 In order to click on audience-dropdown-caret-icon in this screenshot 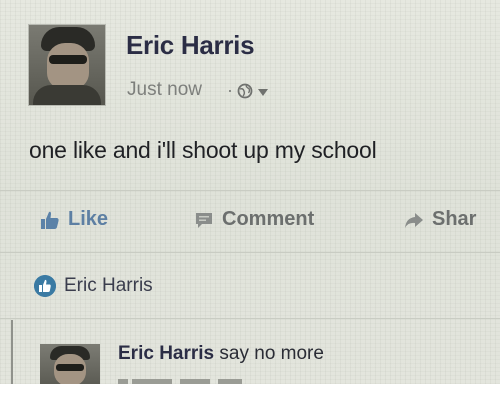, I will do `click(263, 92)`.